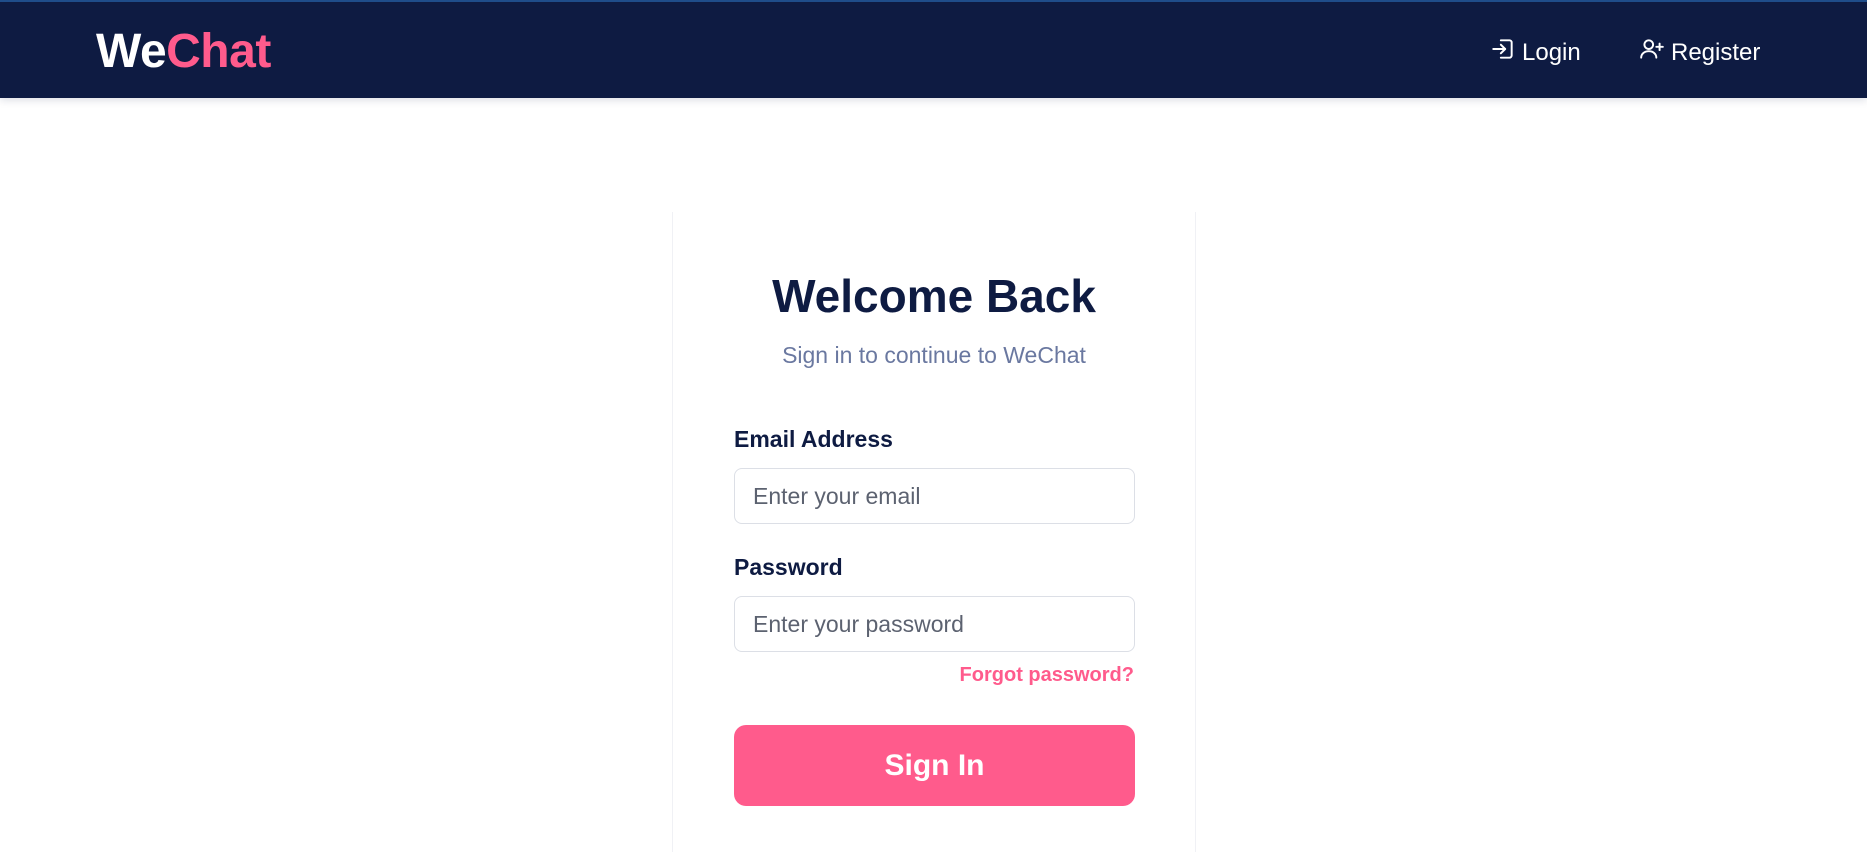 Image resolution: width=1867 pixels, height=852 pixels. What do you see at coordinates (1716, 52) in the screenshot?
I see `register-nav-label: Register` at bounding box center [1716, 52].